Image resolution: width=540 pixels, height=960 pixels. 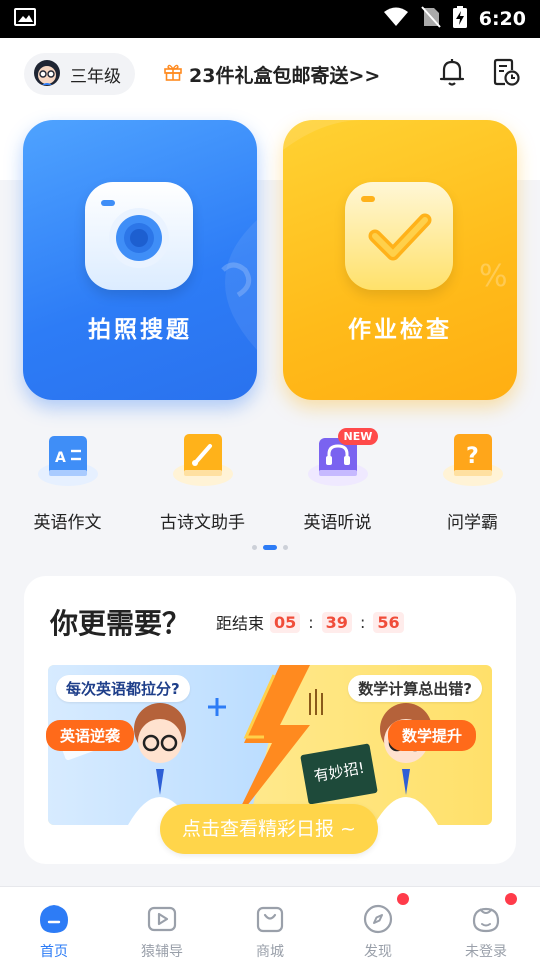 What do you see at coordinates (388, 622) in the screenshot?
I see `countdown-seconds: 56` at bounding box center [388, 622].